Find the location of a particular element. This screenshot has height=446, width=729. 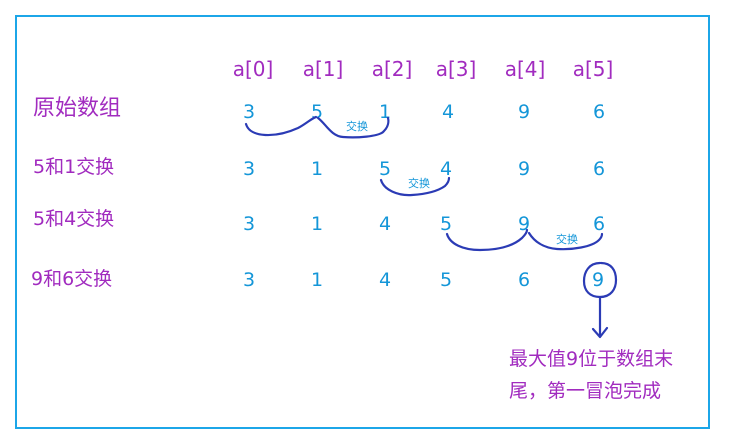

conclusion-note: 最大值9位于数组末 尾，第一冒泡完成 is located at coordinates (591, 375).